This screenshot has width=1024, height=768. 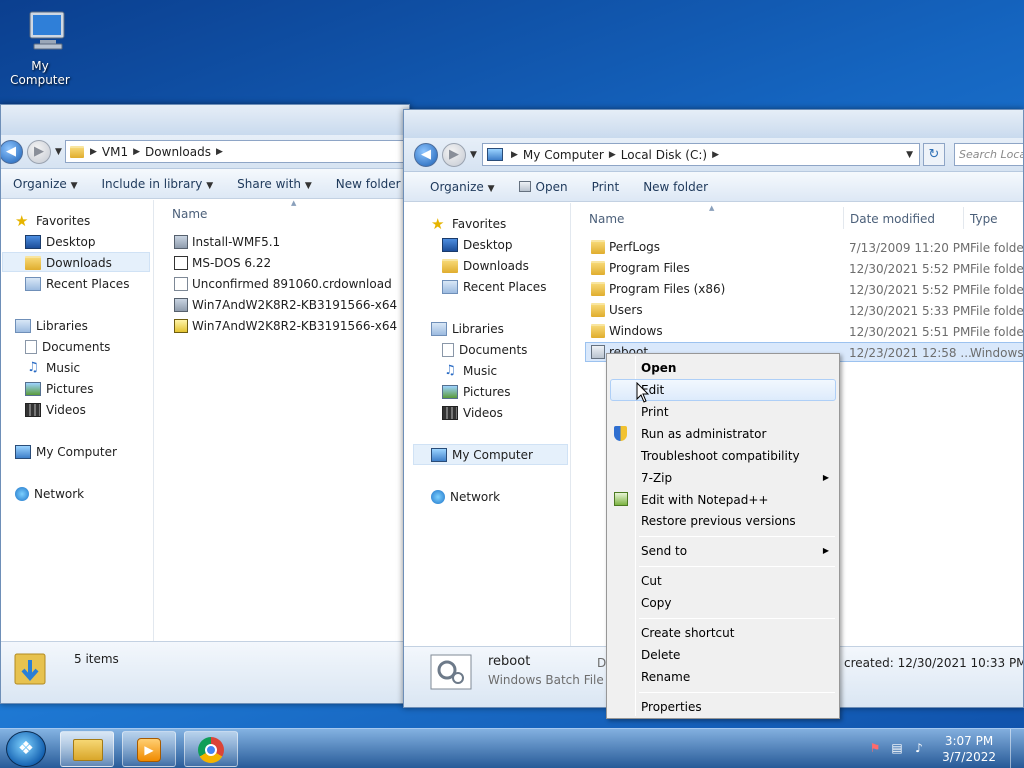 What do you see at coordinates (237, 151) in the screenshot?
I see `address-box: ▶ VM1 ▶ Downloads ▶` at bounding box center [237, 151].